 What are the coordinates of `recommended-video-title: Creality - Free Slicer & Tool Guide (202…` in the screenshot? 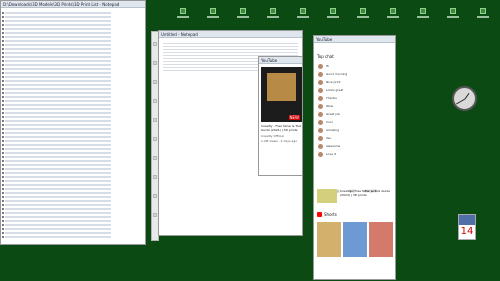 It's located at (366, 193).